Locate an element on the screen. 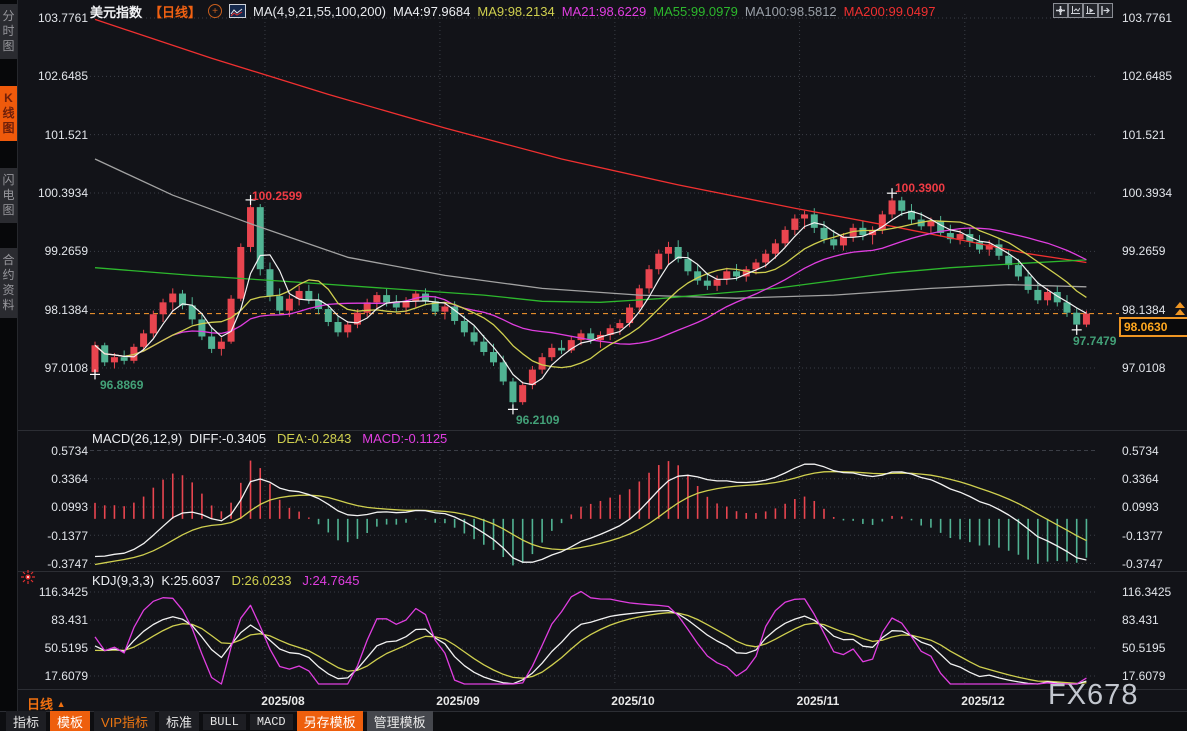  annotation-low-97-7479: 97.7479 is located at coordinates (1095, 341).